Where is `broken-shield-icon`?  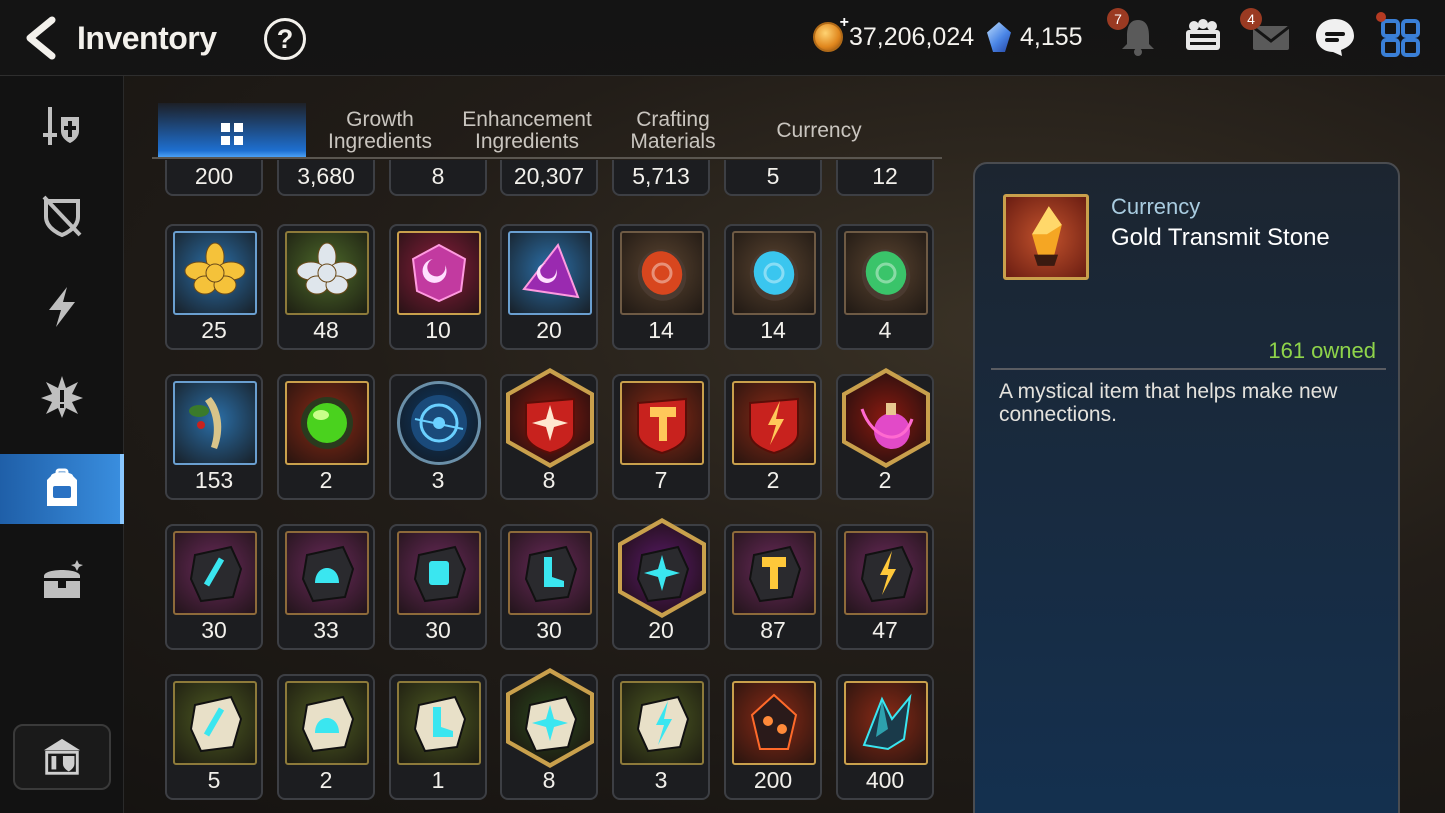 broken-shield-icon is located at coordinates (62, 216).